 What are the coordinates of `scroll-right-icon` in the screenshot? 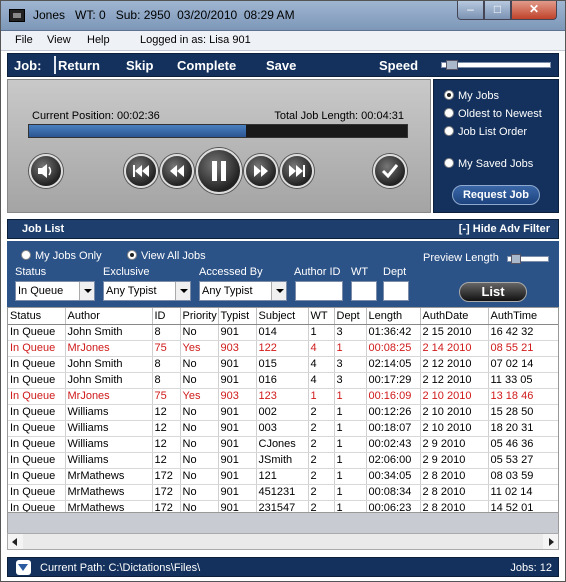 It's located at (550, 541).